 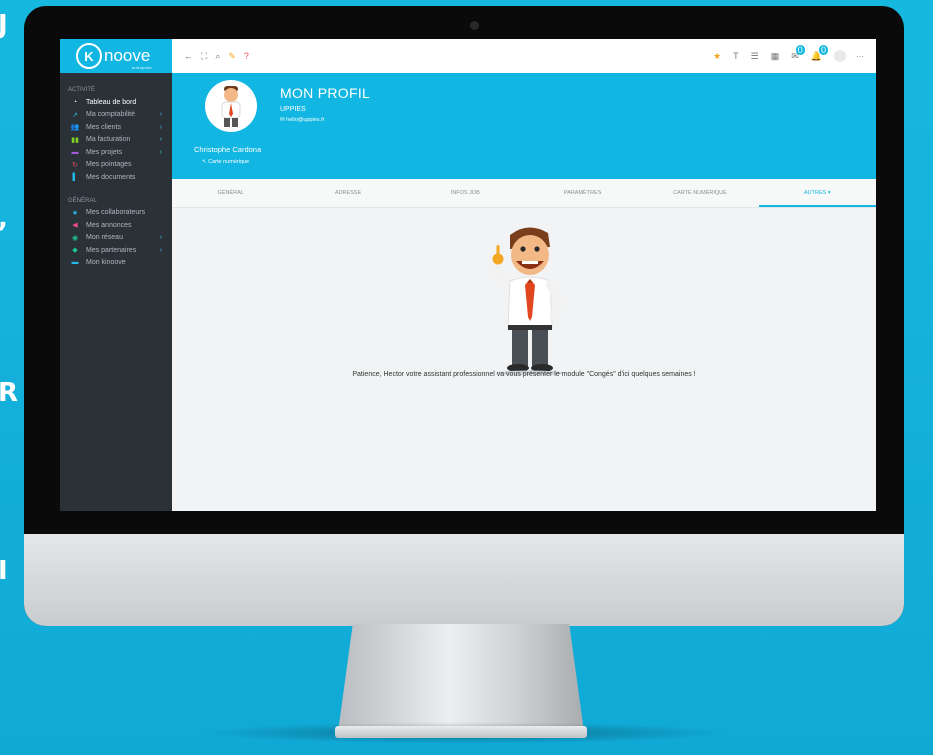 What do you see at coordinates (106, 263) in the screenshot?
I see `sidebar-item-label: Mon kinoove` at bounding box center [106, 263].